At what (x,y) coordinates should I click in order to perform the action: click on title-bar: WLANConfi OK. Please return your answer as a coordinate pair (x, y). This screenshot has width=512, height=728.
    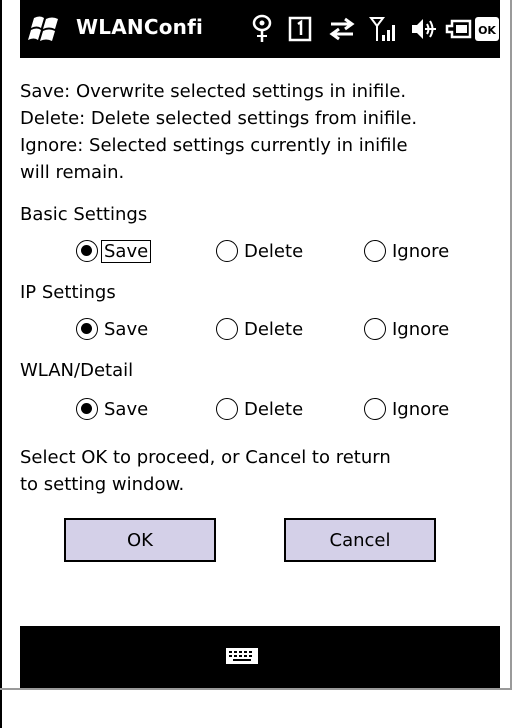
    Looking at the image, I should click on (260, 29).